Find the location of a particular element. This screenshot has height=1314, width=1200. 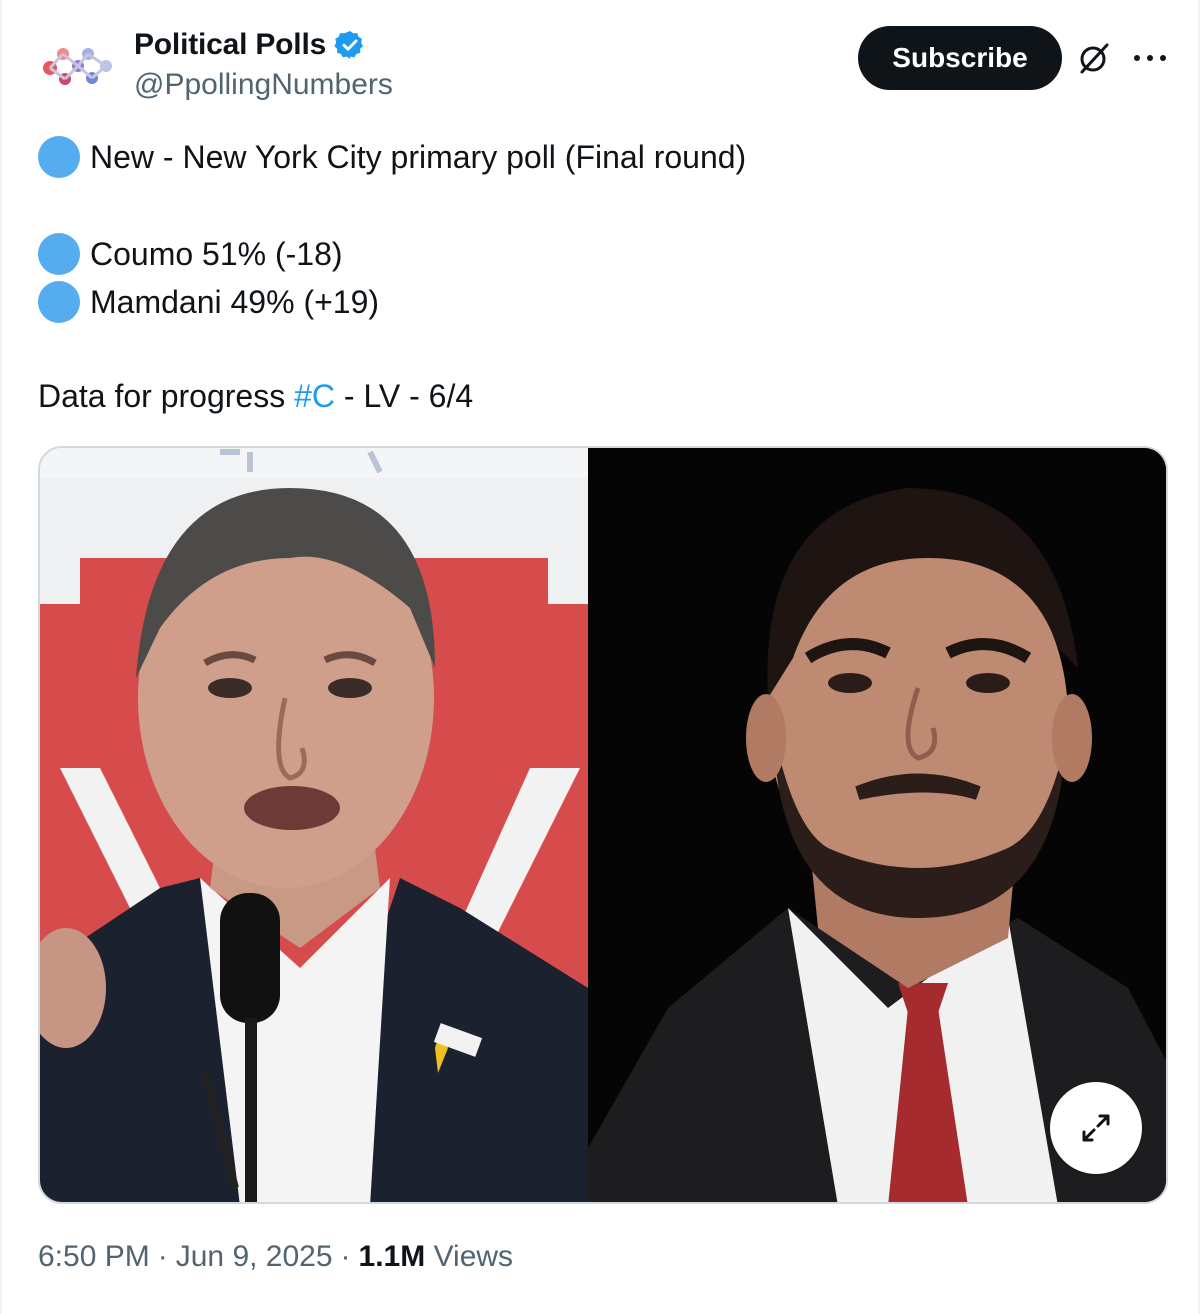

subscribe-button: Subscribe is located at coordinates (960, 58).